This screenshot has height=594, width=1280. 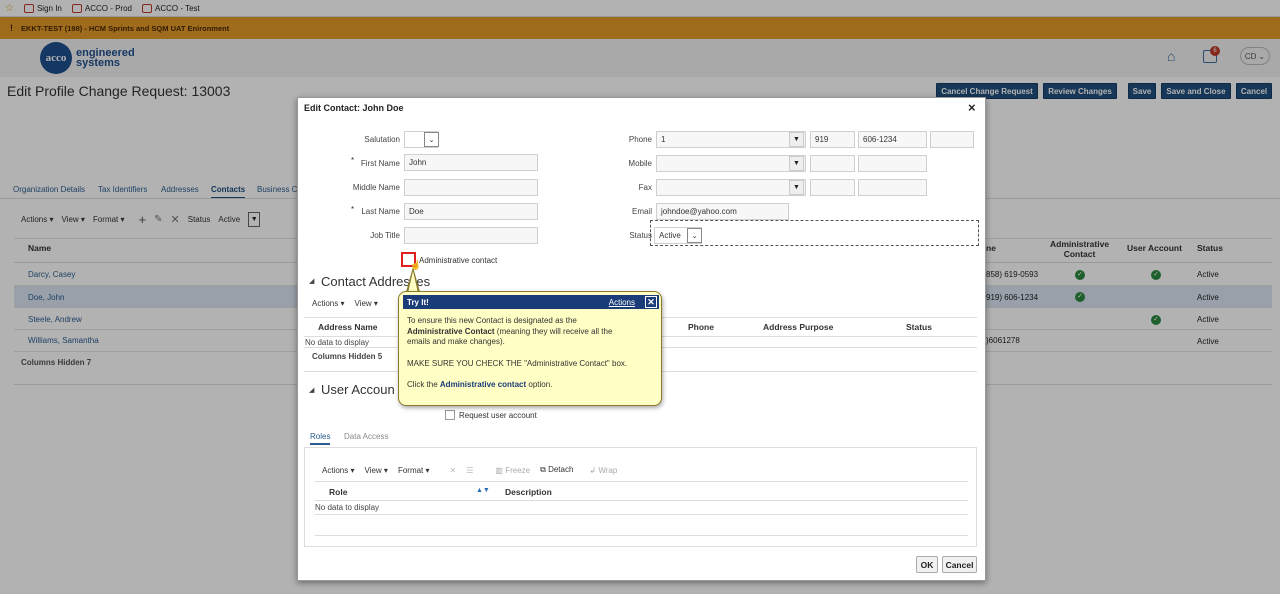 I want to click on phone-area-code-input: 919, so click(x=832, y=139).